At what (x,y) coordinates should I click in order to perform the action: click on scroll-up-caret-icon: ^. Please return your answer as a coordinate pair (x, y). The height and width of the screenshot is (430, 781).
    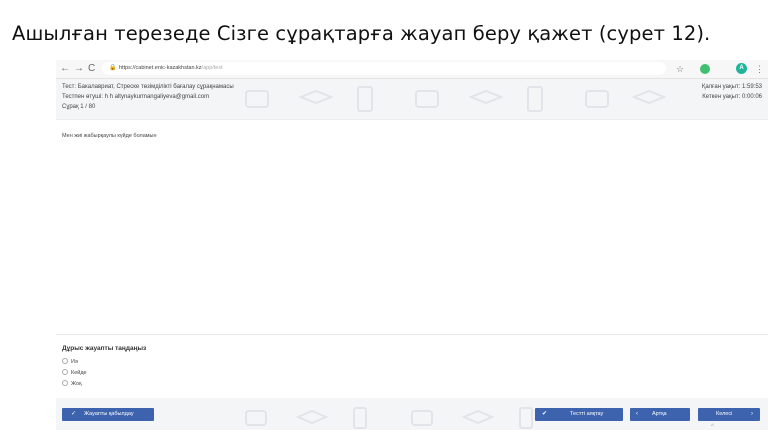
    Looking at the image, I should click on (712, 427).